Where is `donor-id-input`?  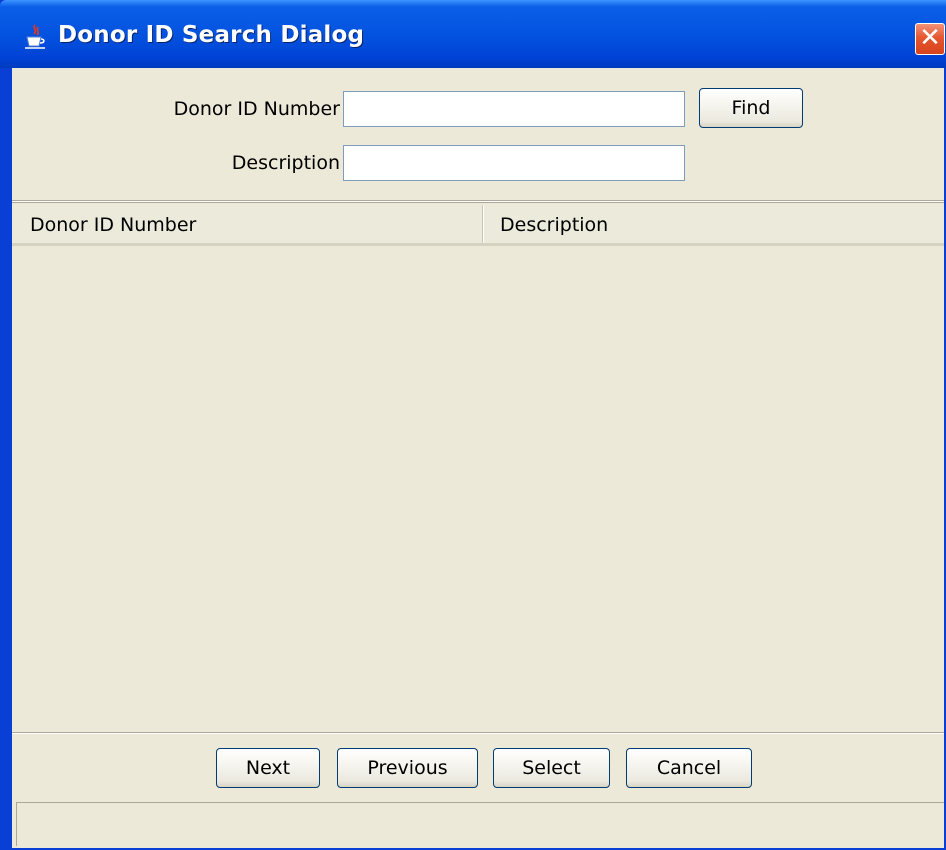 donor-id-input is located at coordinates (514, 109).